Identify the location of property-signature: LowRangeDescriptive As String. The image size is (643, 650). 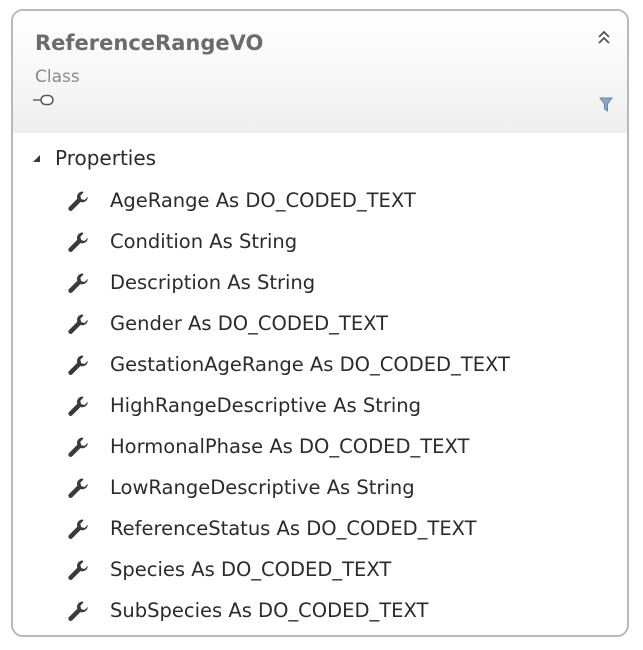
(262, 487).